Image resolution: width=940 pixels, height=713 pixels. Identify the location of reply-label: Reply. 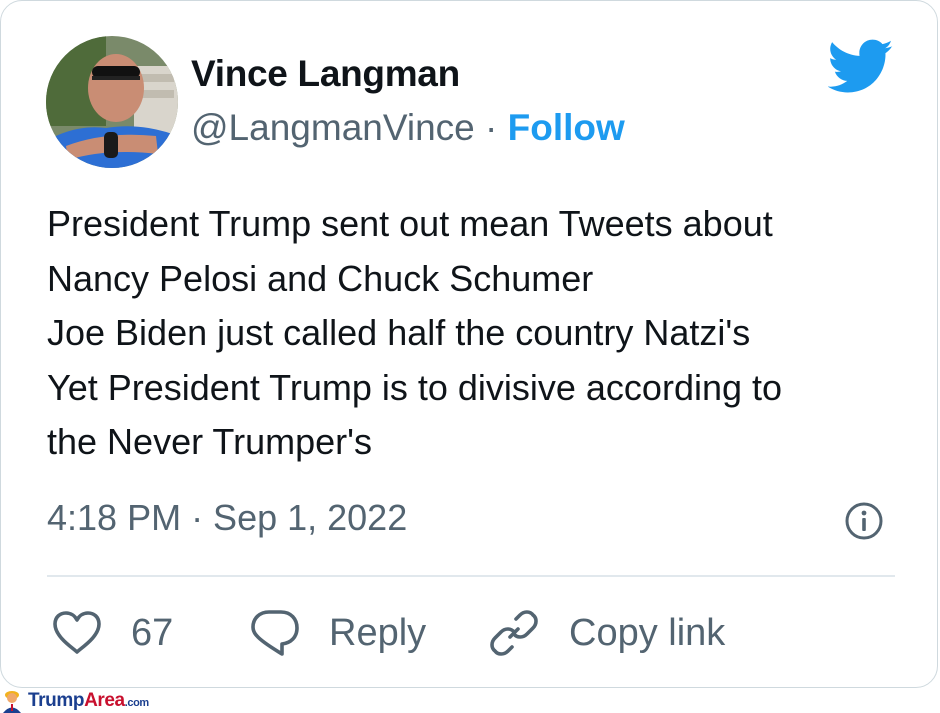
(378, 632).